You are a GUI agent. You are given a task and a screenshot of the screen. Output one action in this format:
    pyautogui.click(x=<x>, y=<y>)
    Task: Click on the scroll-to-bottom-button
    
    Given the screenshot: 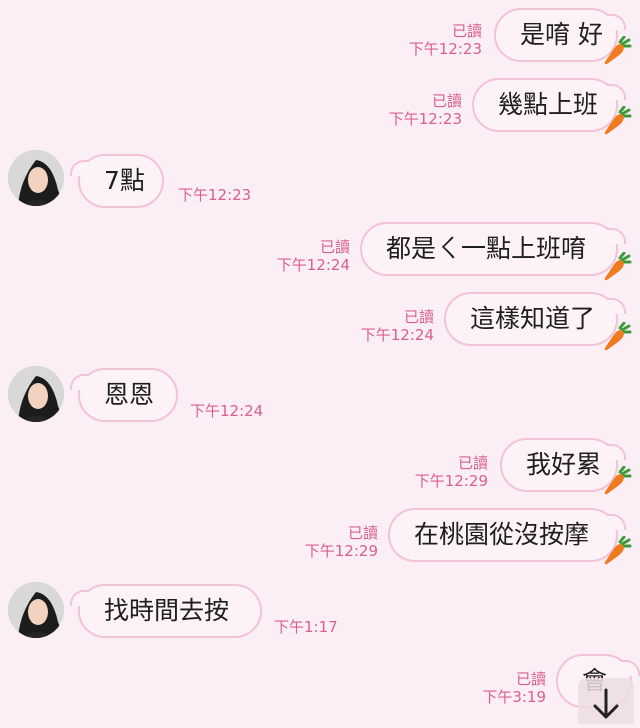 What is the action you would take?
    pyautogui.click(x=606, y=701)
    